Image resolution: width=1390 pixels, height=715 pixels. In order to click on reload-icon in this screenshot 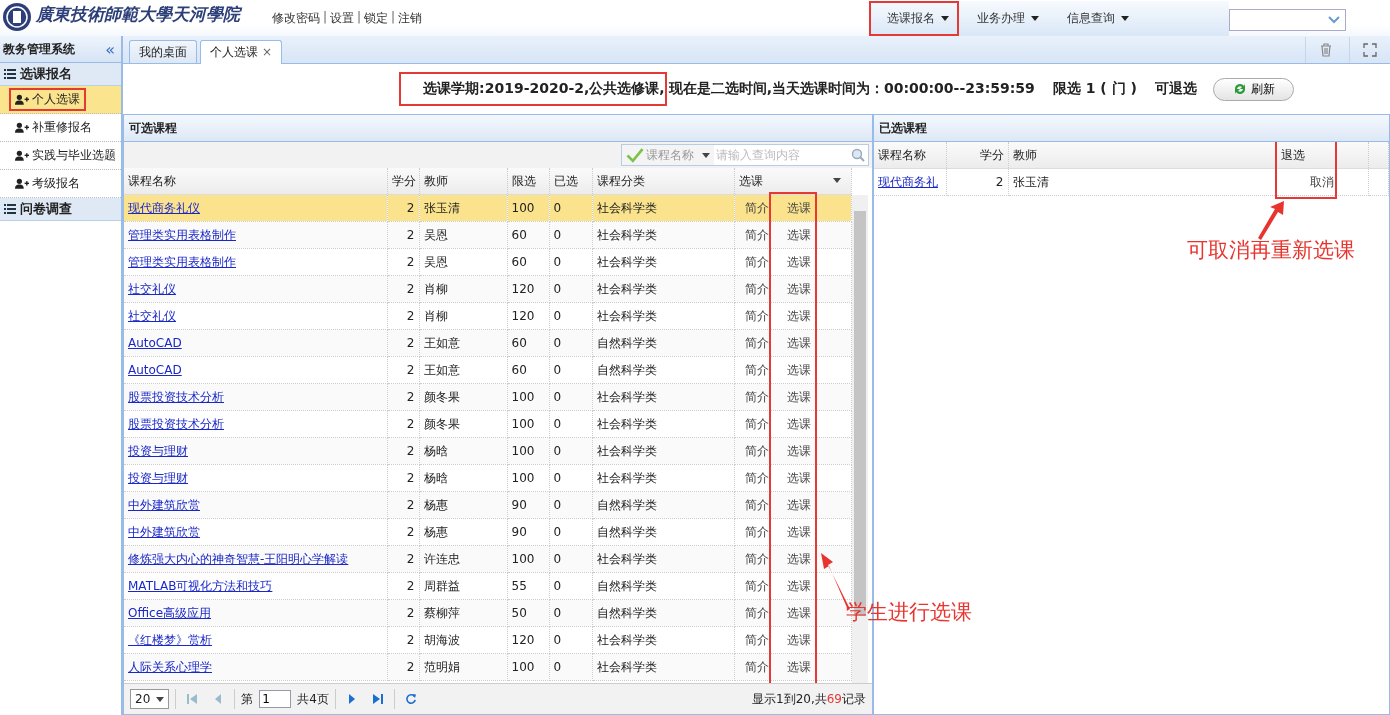, I will do `click(410, 699)`.